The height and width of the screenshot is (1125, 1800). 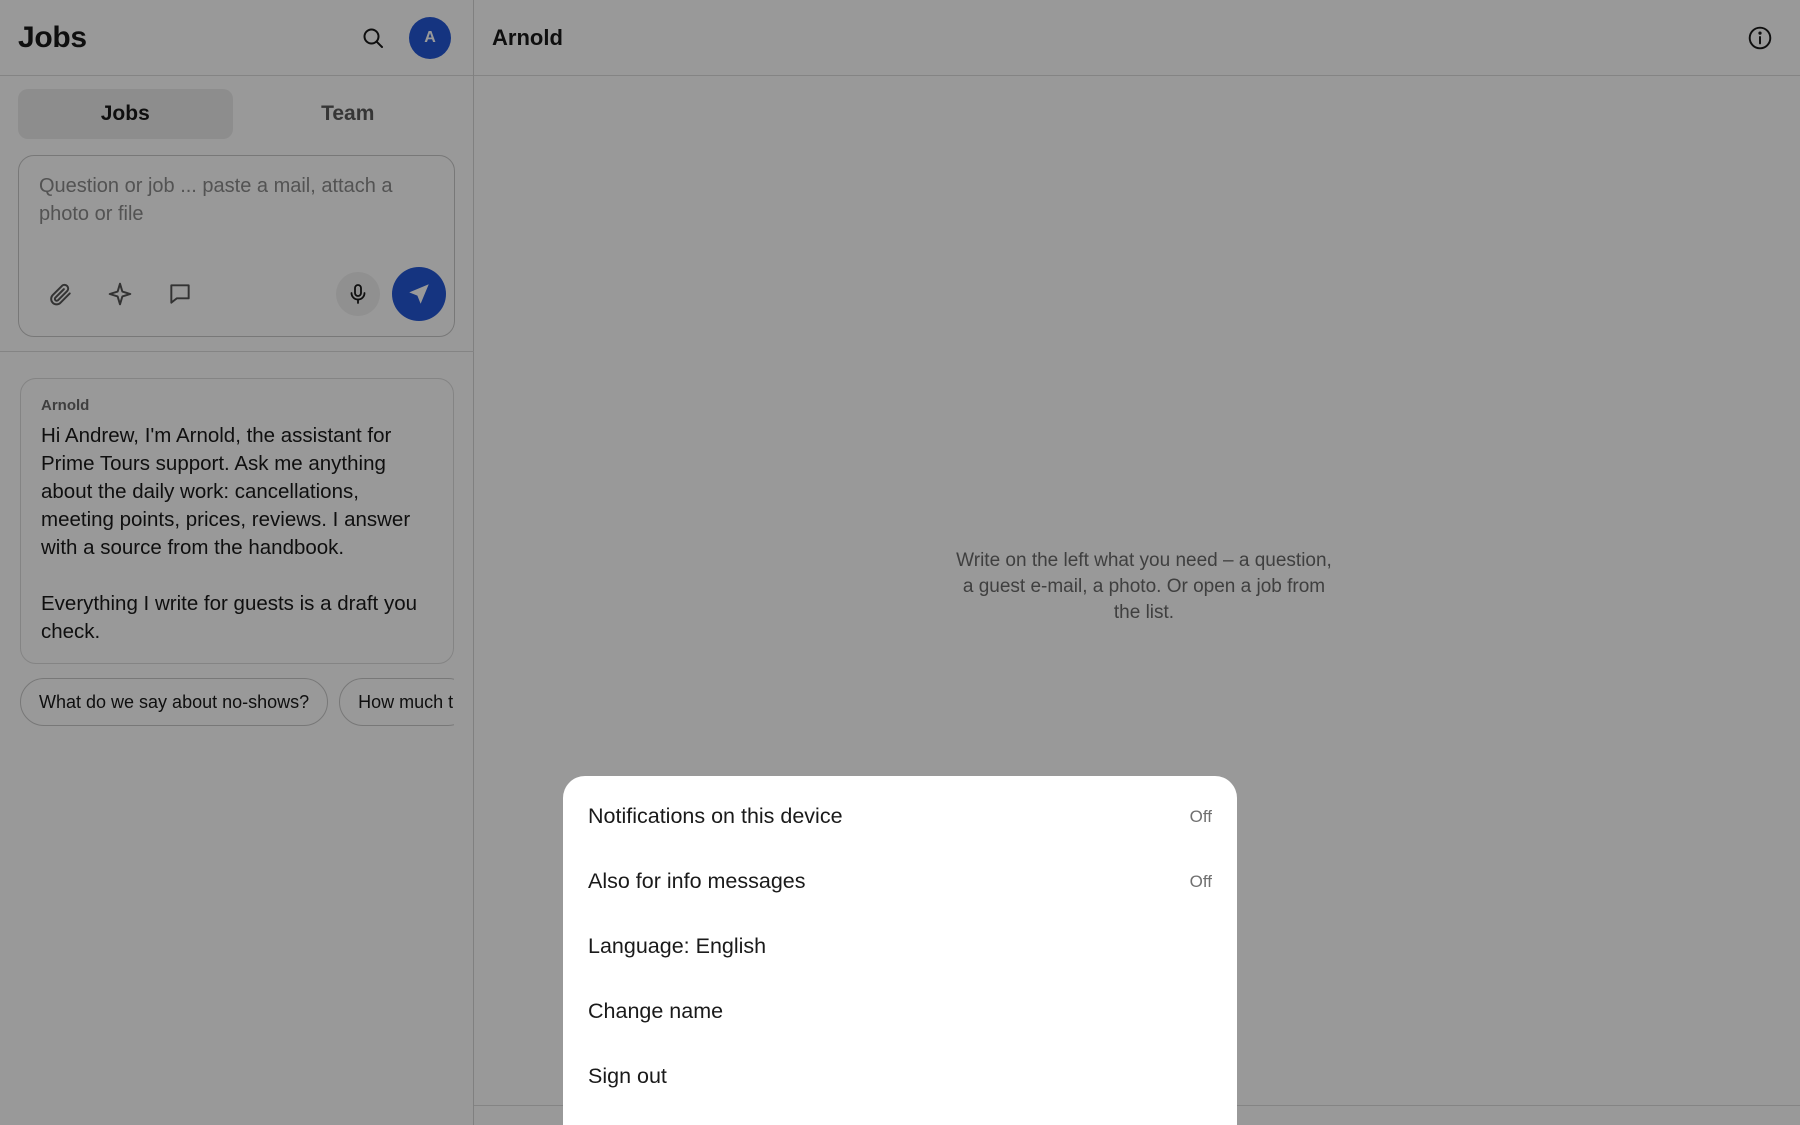 I want to click on info-messages-toggle: Also for info messages Off, so click(x=900, y=881).